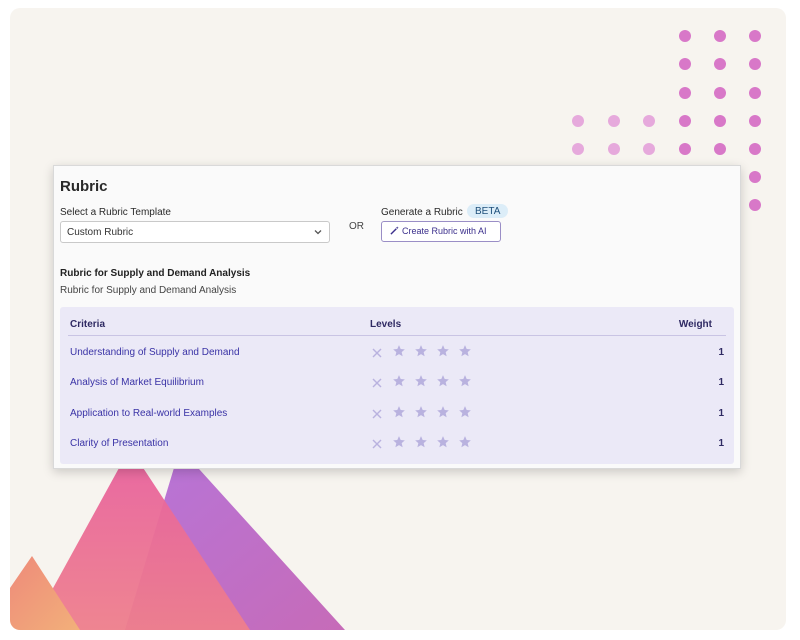  I want to click on rubric-template-select: Custom Rubric, so click(195, 232).